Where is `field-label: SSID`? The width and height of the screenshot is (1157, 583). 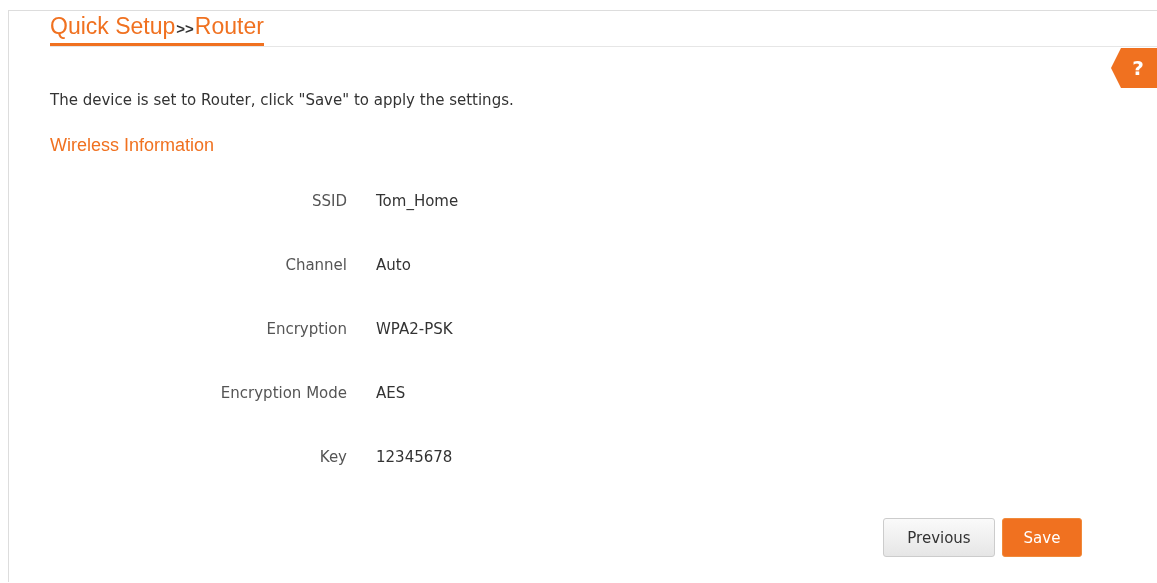 field-label: SSID is located at coordinates (328, 201).